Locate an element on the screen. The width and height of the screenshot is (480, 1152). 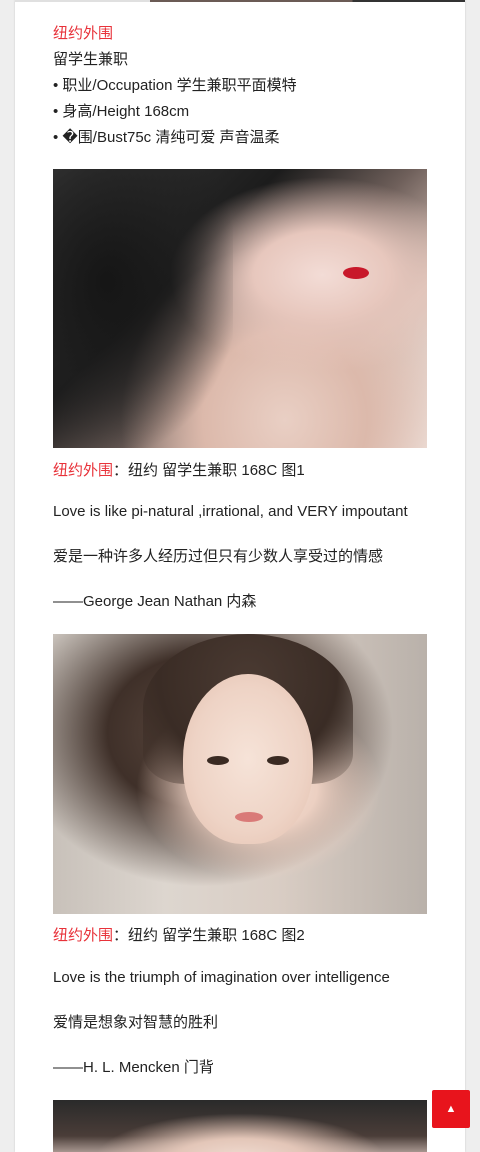
photo-2-right-eye is located at coordinates (278, 760).